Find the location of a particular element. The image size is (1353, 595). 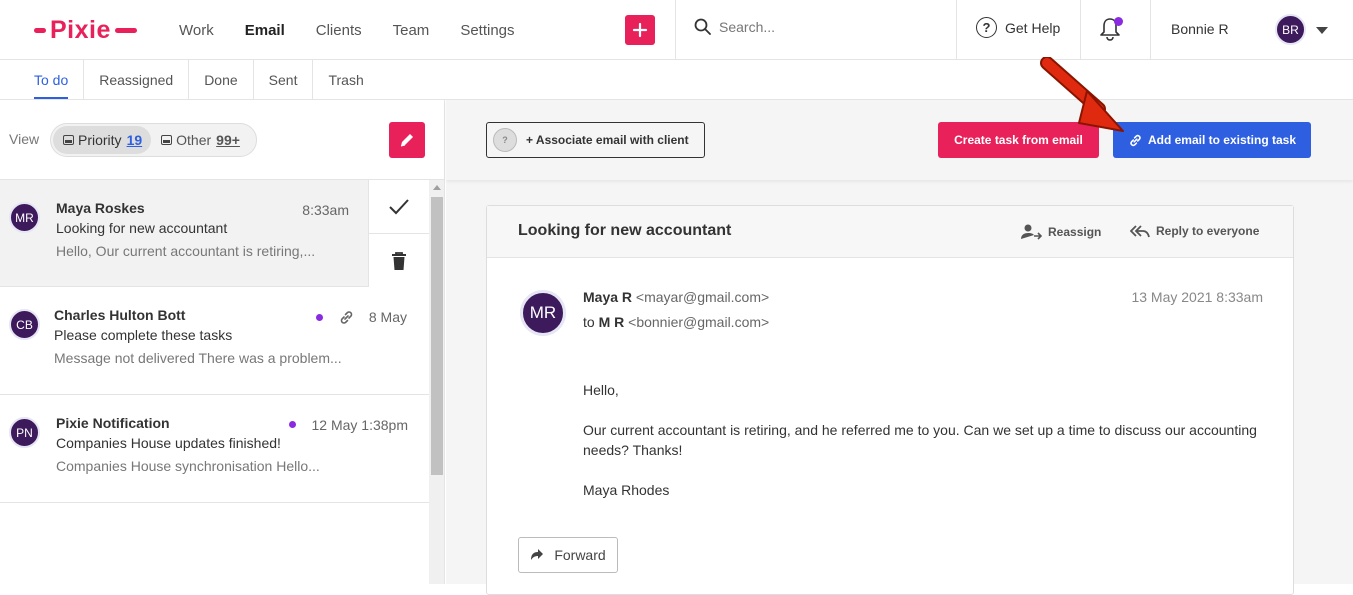

nav-settings: Settings is located at coordinates (487, 30).